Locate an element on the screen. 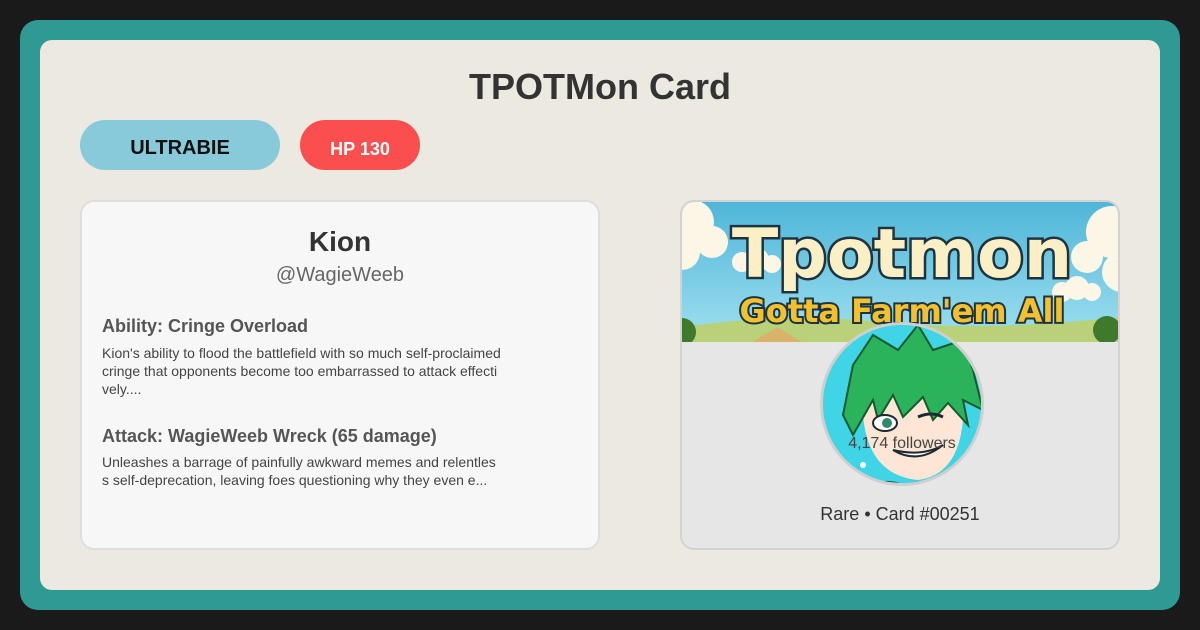 The height and width of the screenshot is (630, 1200). type-badge: ULTRABIE is located at coordinates (180, 145).